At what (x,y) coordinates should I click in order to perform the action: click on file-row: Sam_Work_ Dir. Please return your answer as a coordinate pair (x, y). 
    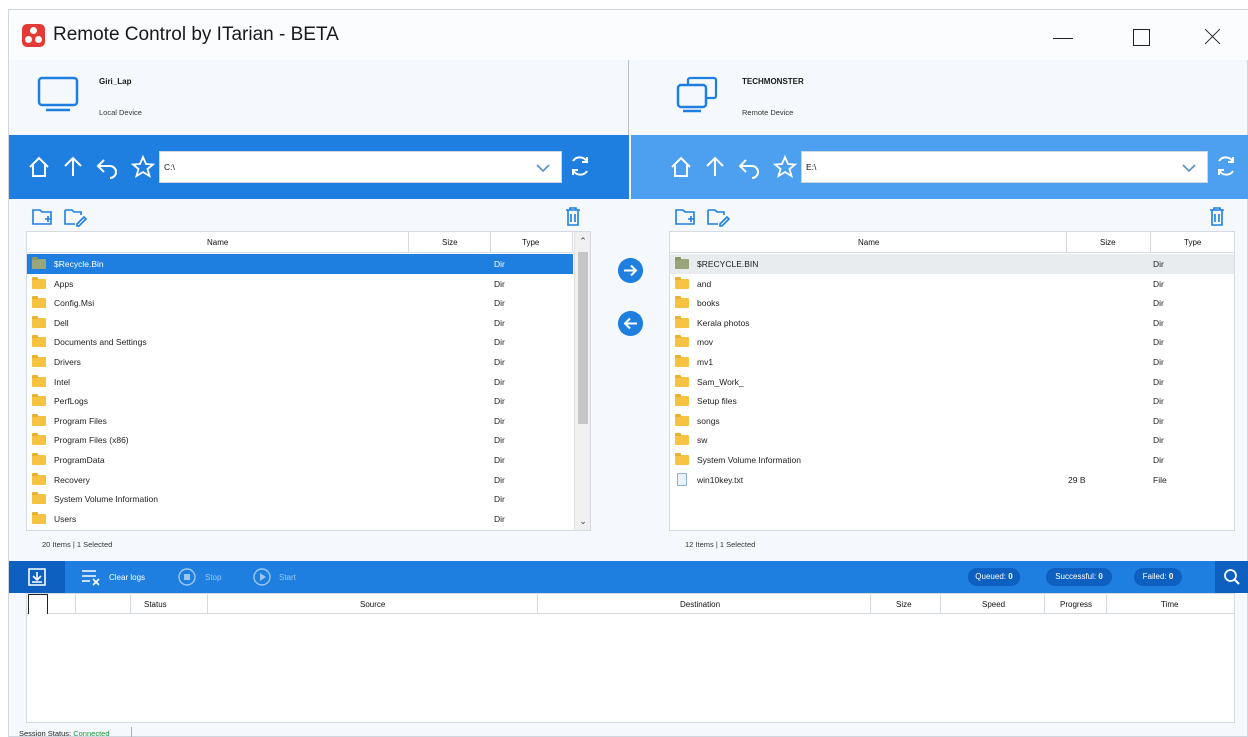
    Looking at the image, I should click on (952, 382).